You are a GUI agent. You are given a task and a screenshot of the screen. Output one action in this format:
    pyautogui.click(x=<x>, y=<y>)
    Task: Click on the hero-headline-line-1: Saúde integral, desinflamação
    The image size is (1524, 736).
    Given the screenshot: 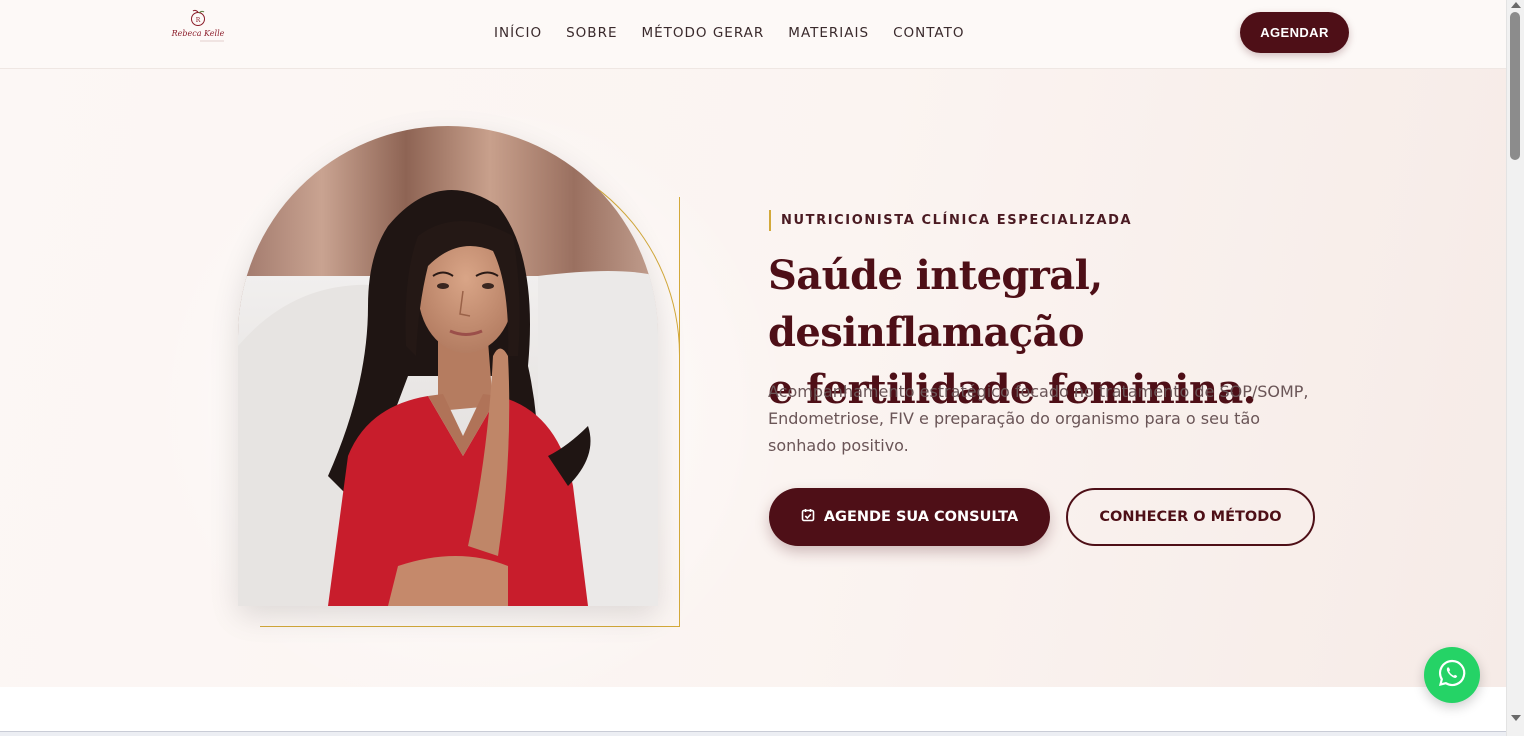 What is the action you would take?
    pyautogui.click(x=935, y=304)
    